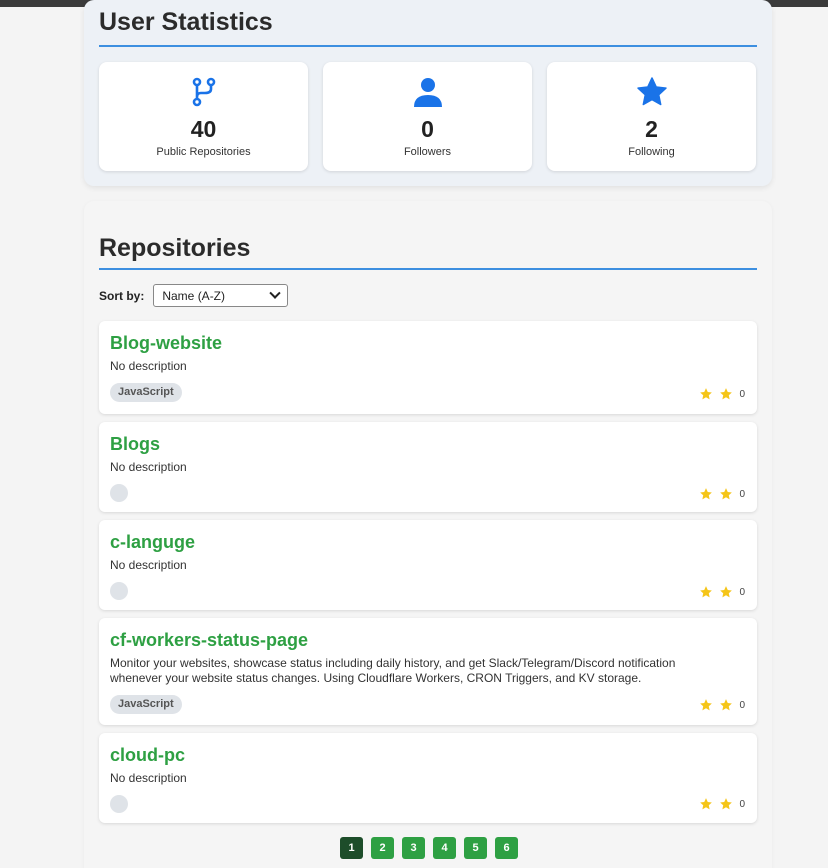 The image size is (828, 868). I want to click on repositories-title: Repositories, so click(428, 252).